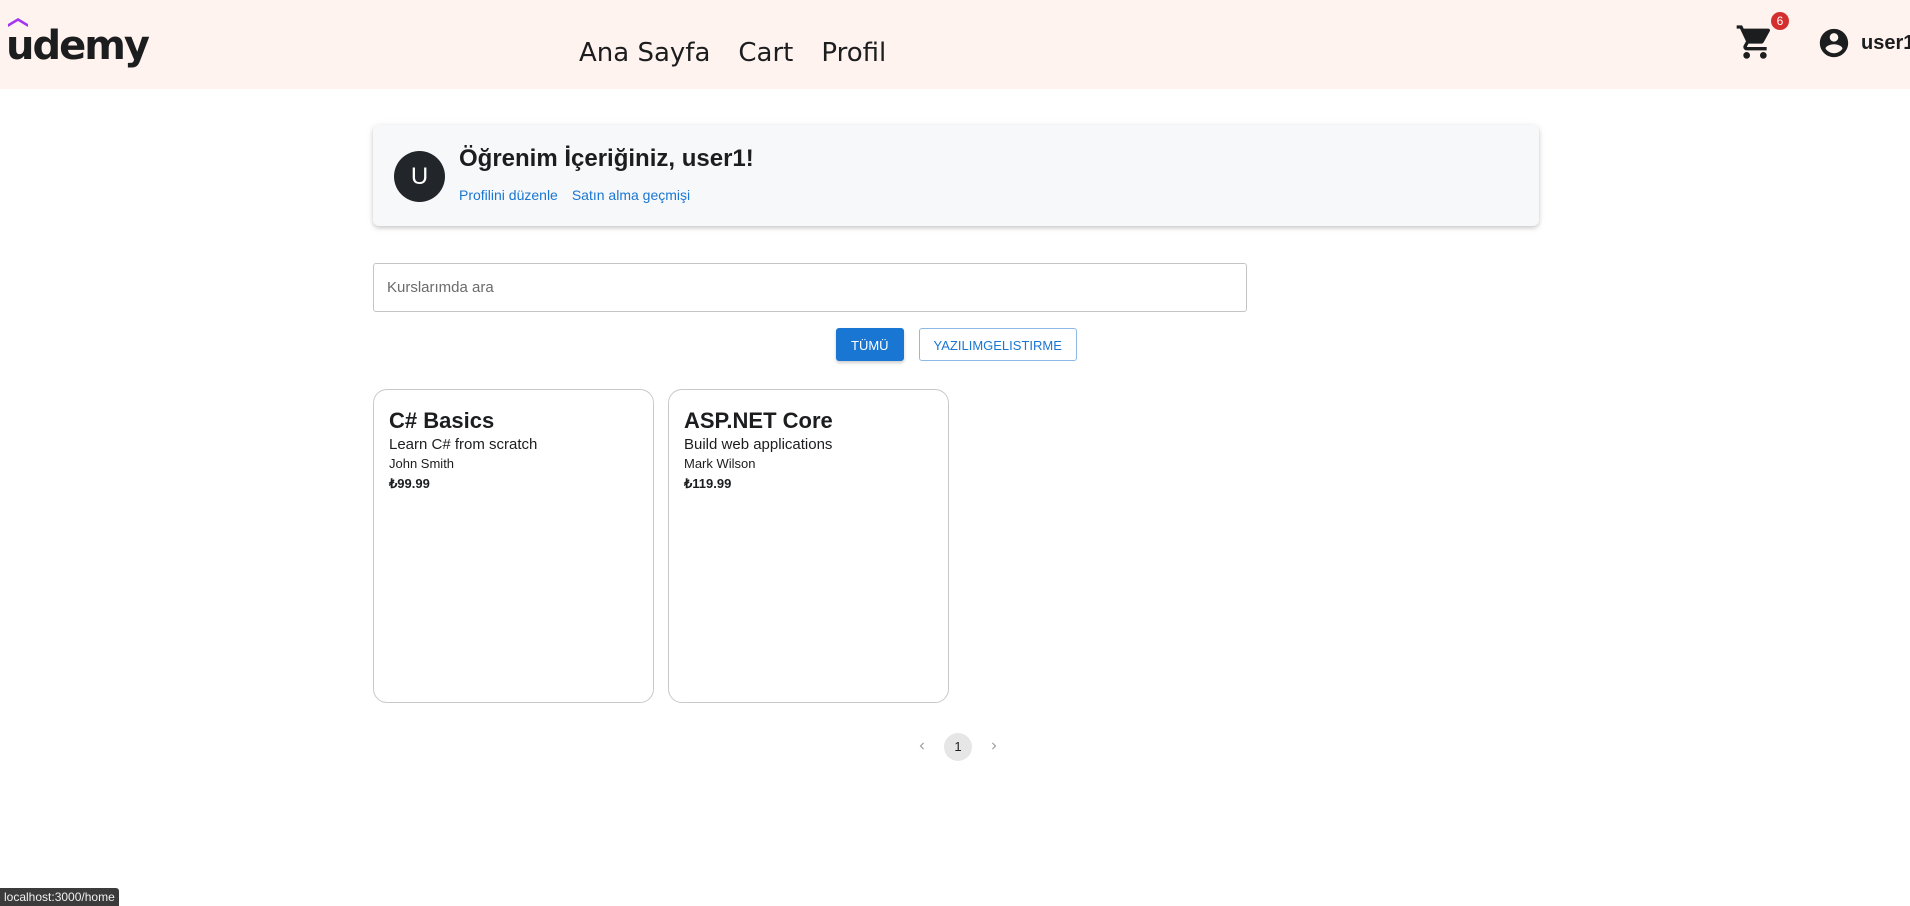 The image size is (1910, 906). Describe the element at coordinates (59, 897) in the screenshot. I see `status-bar-url: localhost:3000/home` at that location.